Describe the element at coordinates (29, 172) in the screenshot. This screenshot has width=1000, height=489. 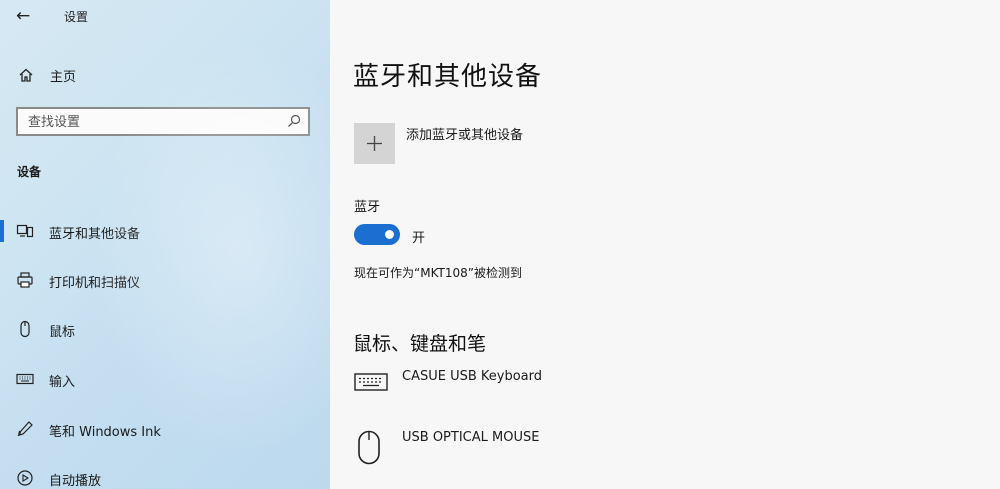
I see `section-title-devices: 设备` at that location.